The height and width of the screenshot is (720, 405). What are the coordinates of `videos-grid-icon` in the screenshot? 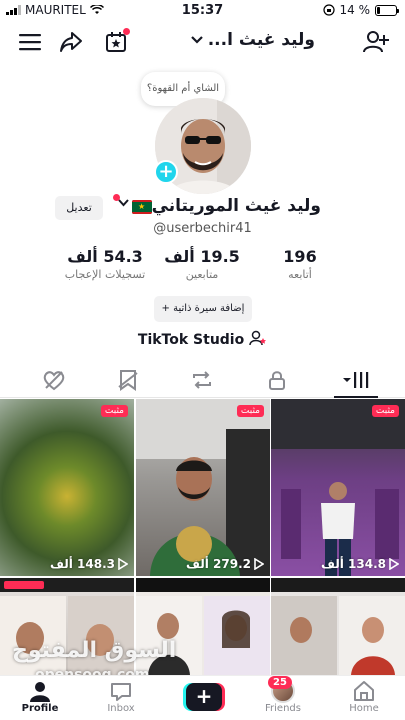 It's located at (356, 380).